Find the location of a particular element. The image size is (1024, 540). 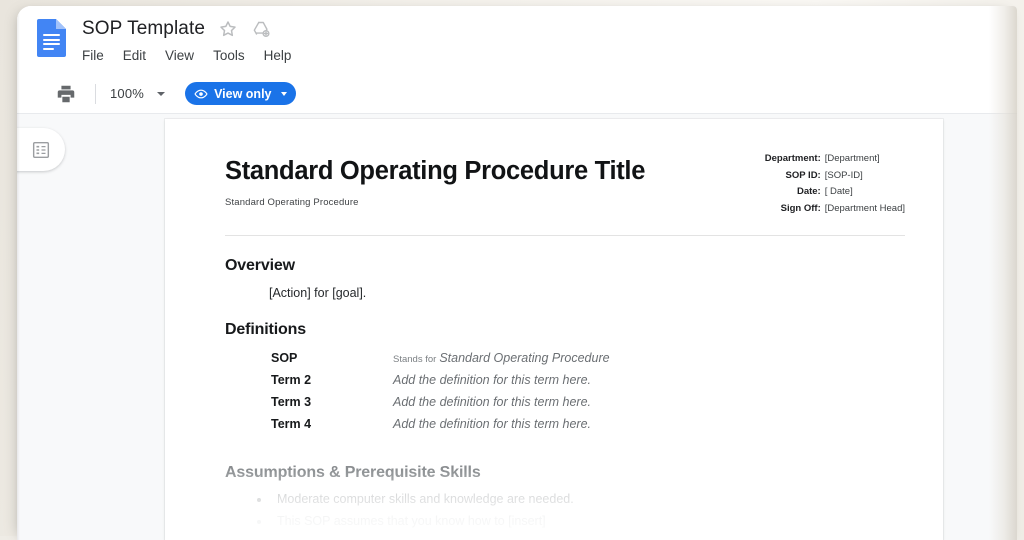

toolbar: 100% View only is located at coordinates (517, 94).